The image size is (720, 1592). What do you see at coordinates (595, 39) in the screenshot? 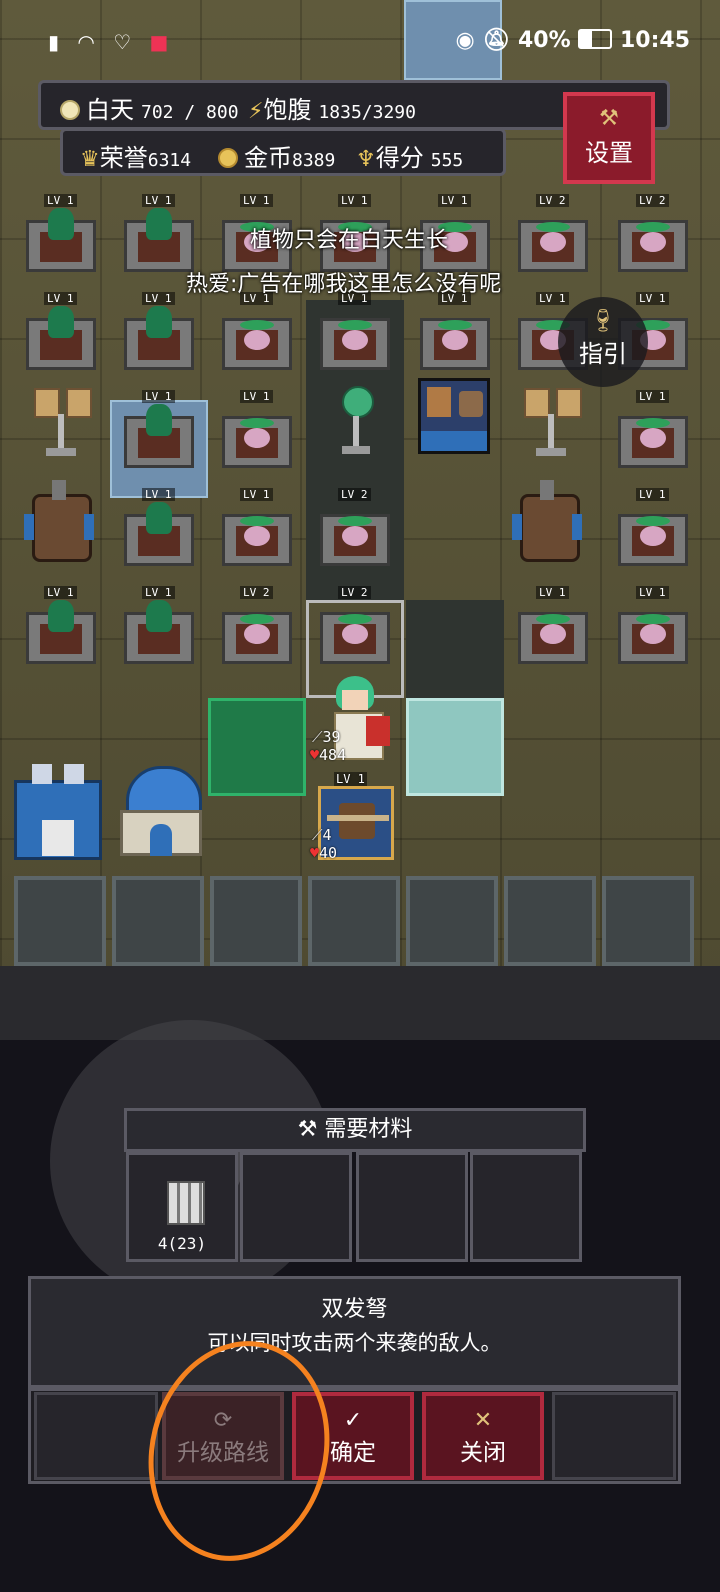
I see `battery-icon` at bounding box center [595, 39].